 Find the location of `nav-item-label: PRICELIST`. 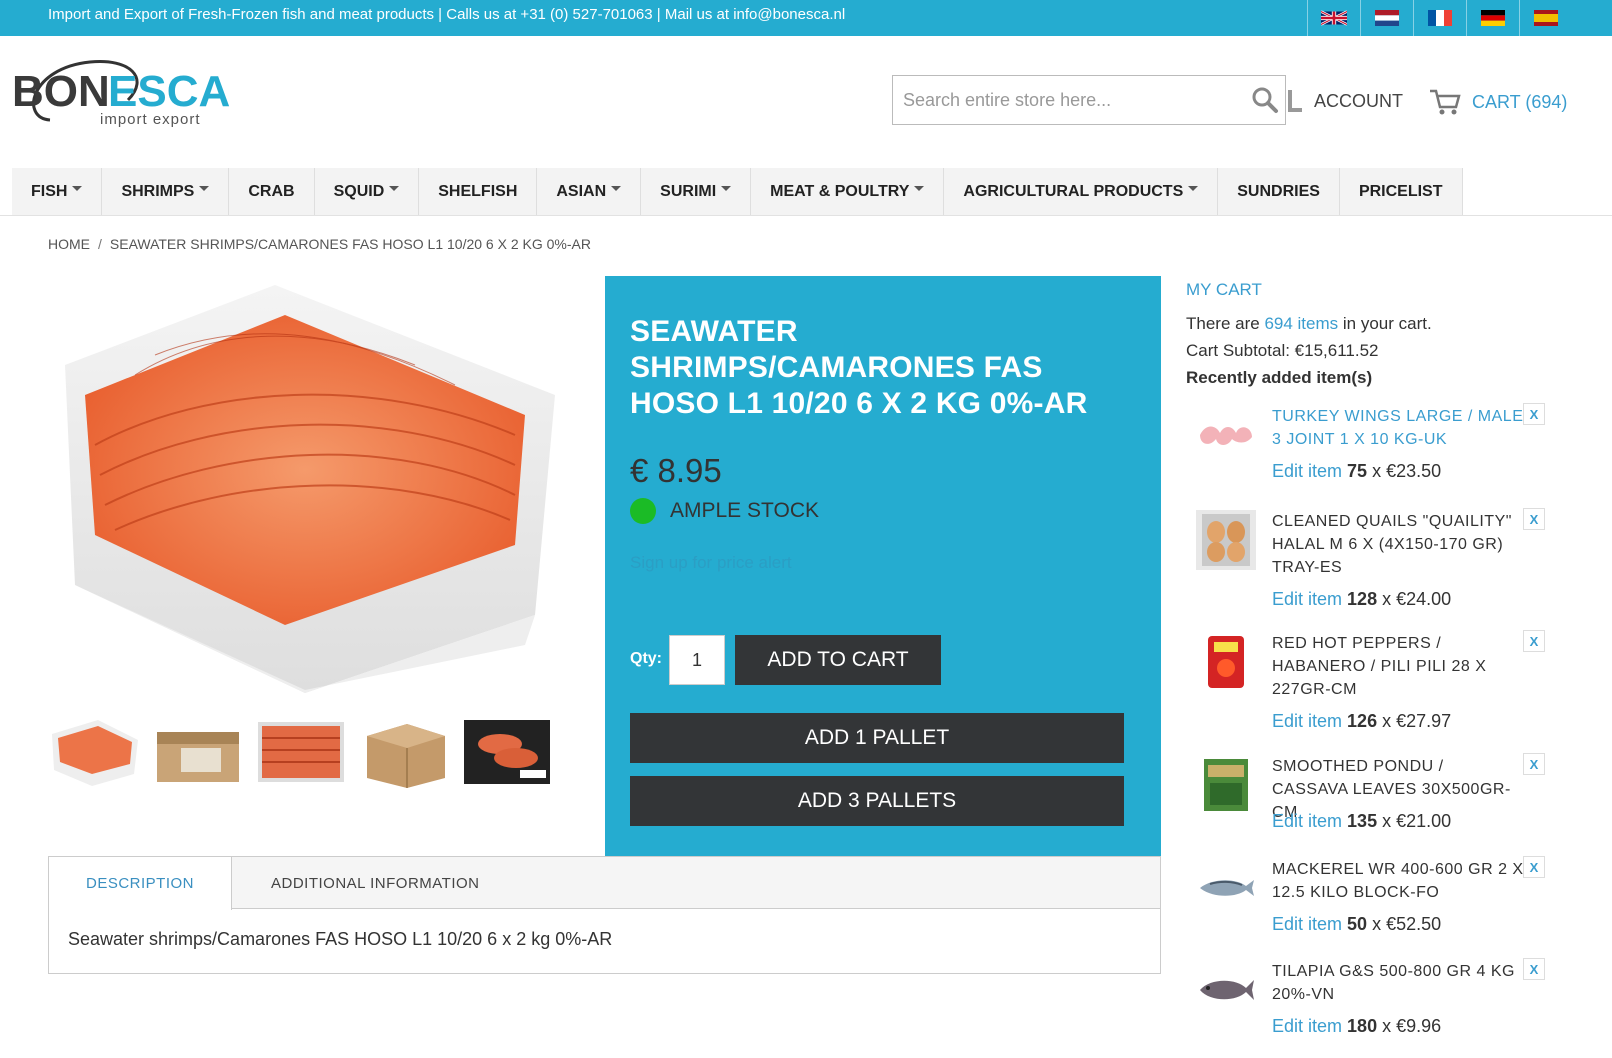

nav-item-label: PRICELIST is located at coordinates (1400, 191).